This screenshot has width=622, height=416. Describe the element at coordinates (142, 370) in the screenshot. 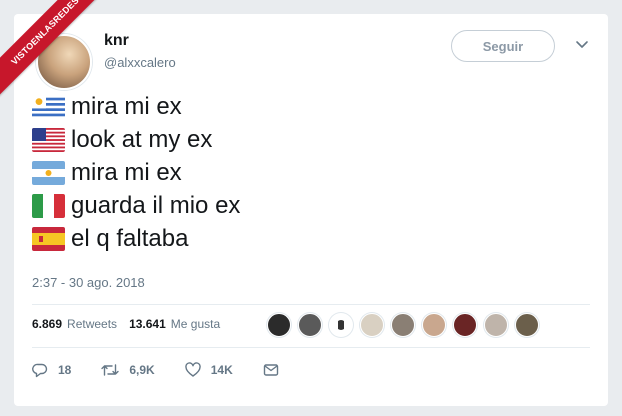

I see `retweet-count: 6,9K` at that location.